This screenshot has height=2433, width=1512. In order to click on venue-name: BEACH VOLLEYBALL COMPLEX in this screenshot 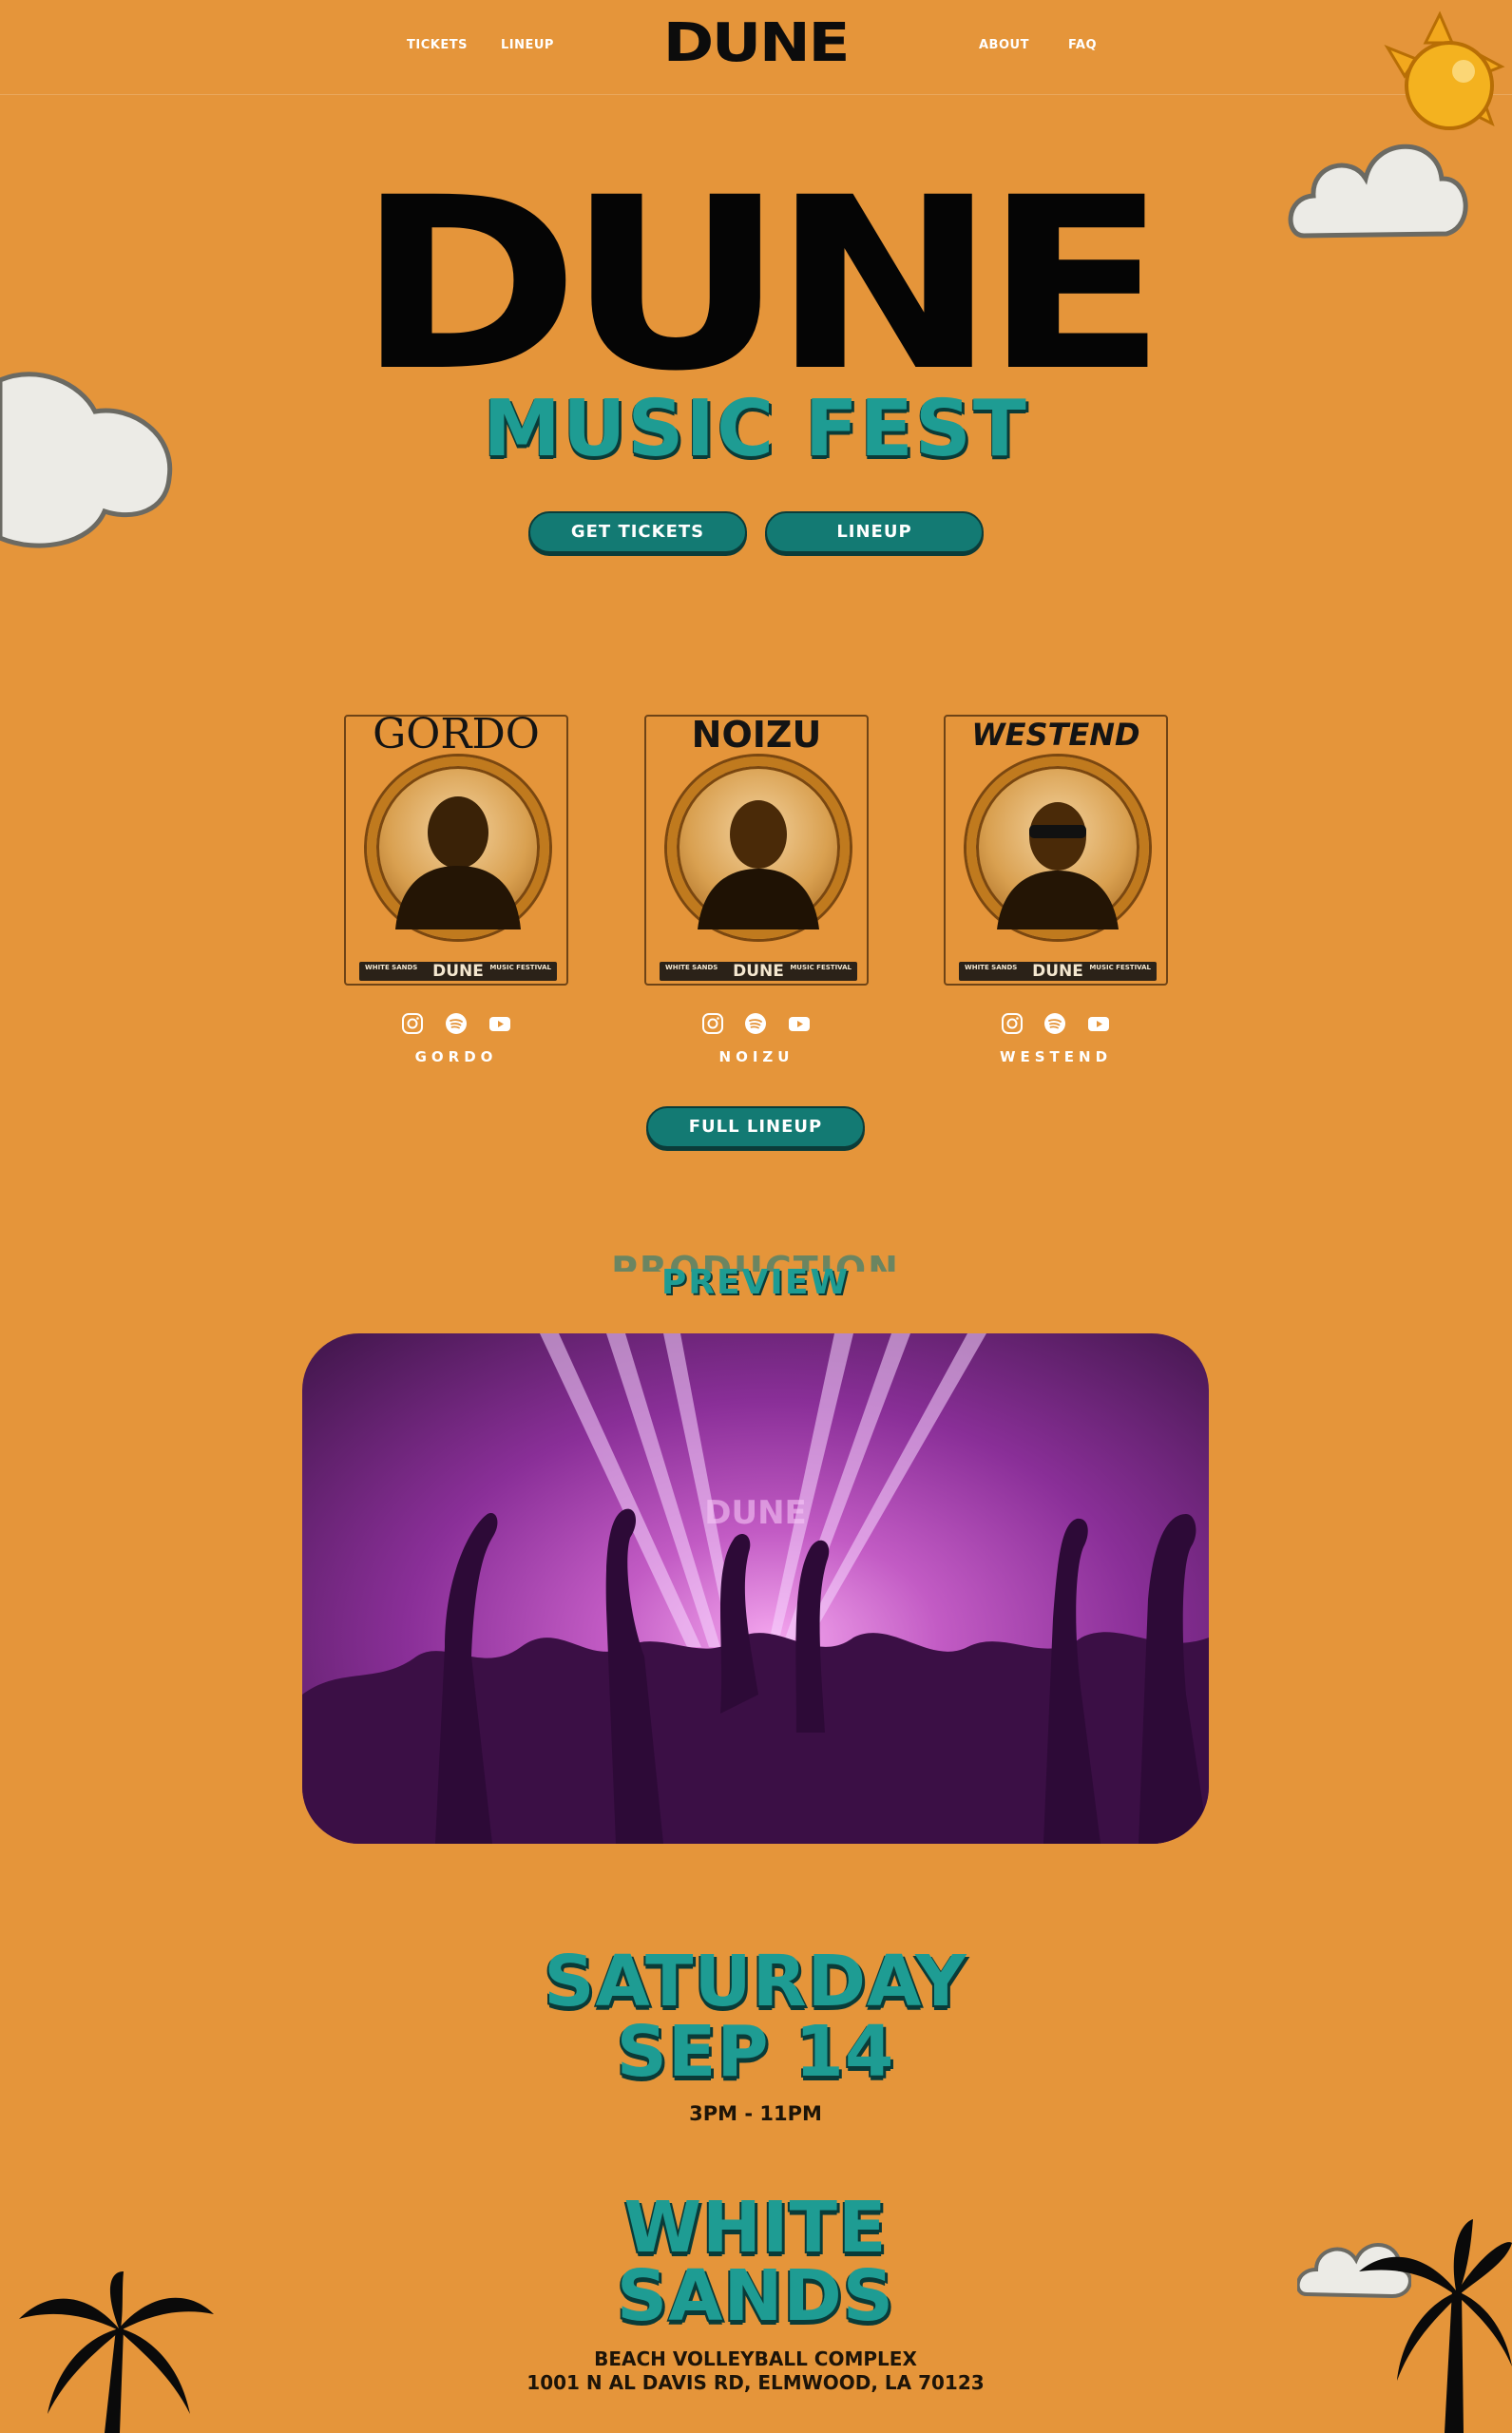, I will do `click(755, 2358)`.